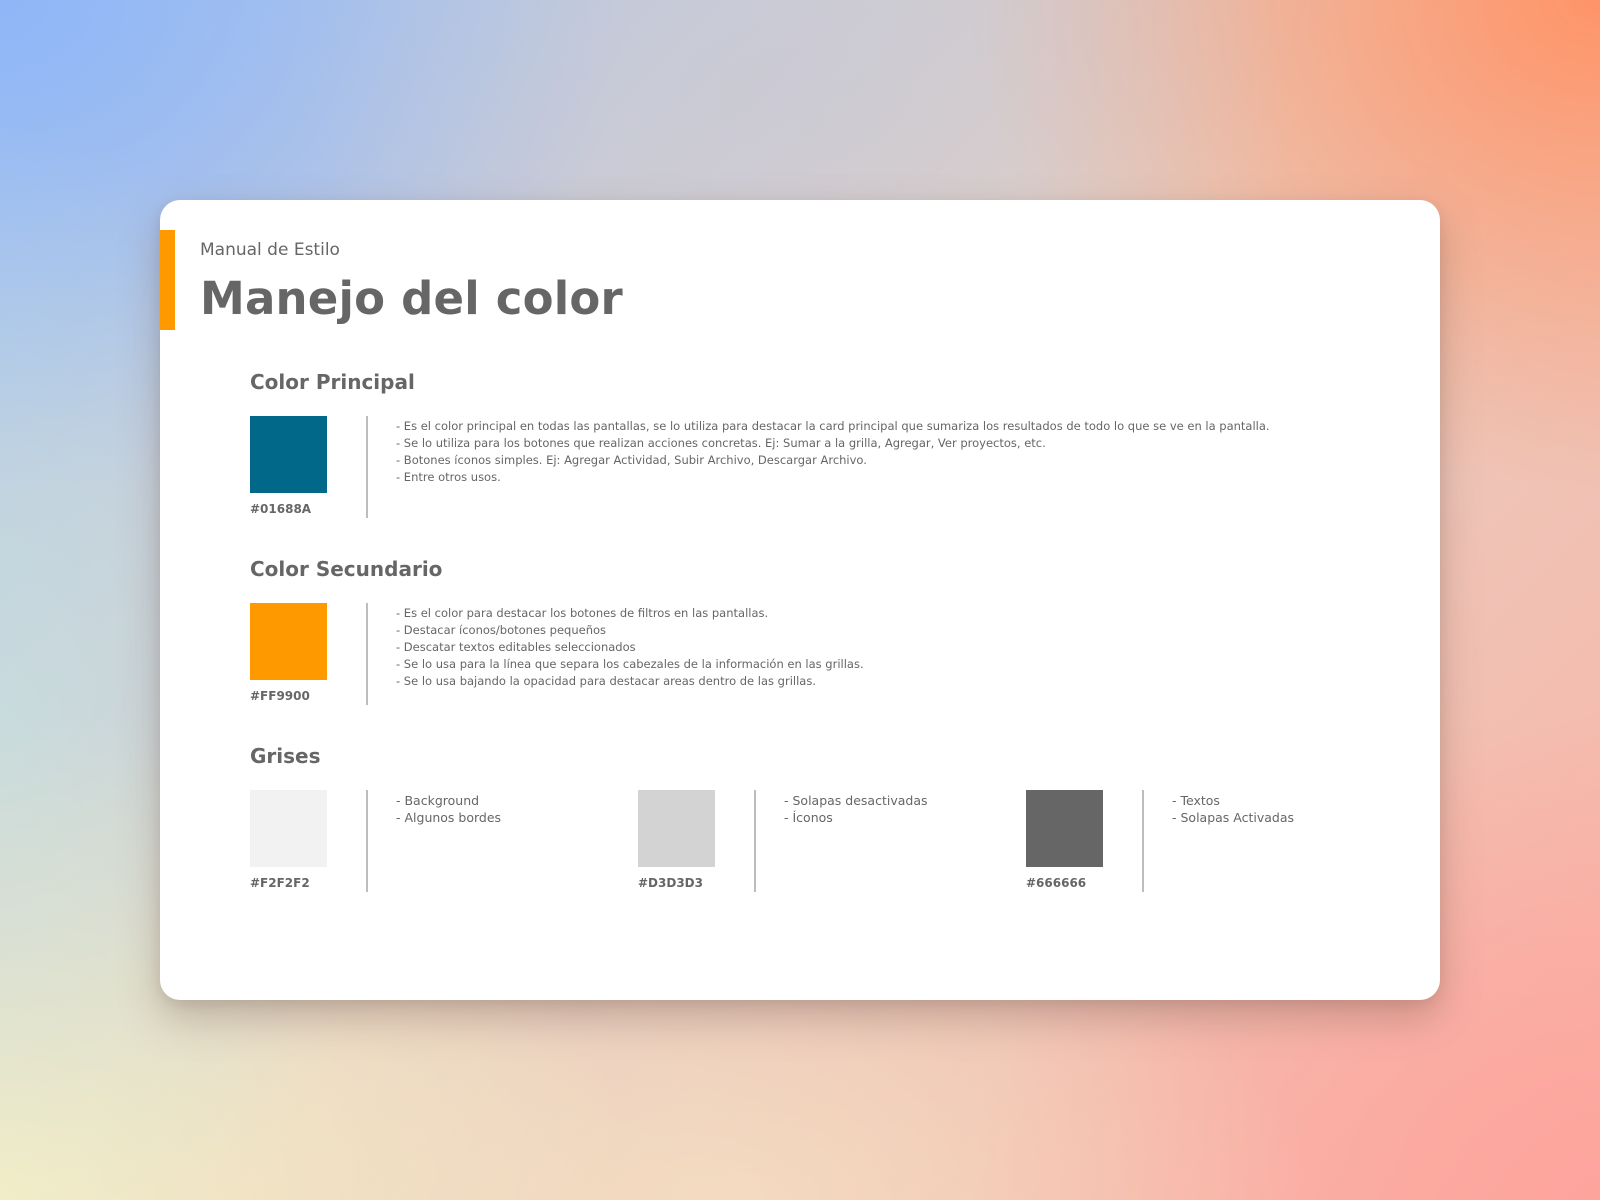  Describe the element at coordinates (808, 817) in the screenshot. I see `description-line: - Íconos` at that location.